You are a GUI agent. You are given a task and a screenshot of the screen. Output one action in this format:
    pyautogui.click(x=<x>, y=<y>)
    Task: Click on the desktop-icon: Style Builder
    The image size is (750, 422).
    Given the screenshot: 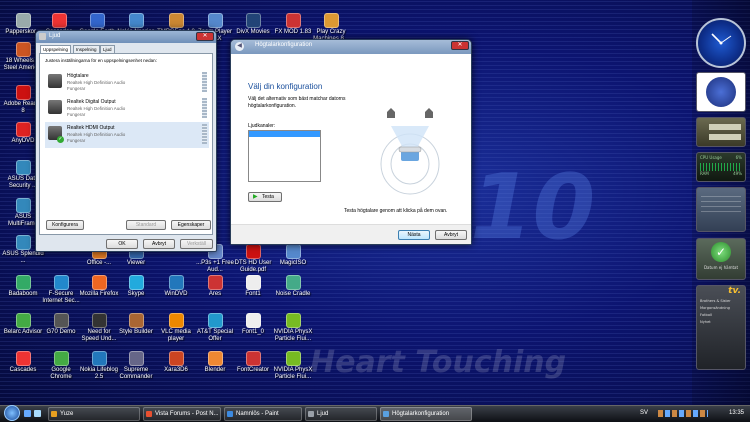 What is the action you would take?
    pyautogui.click(x=136, y=324)
    